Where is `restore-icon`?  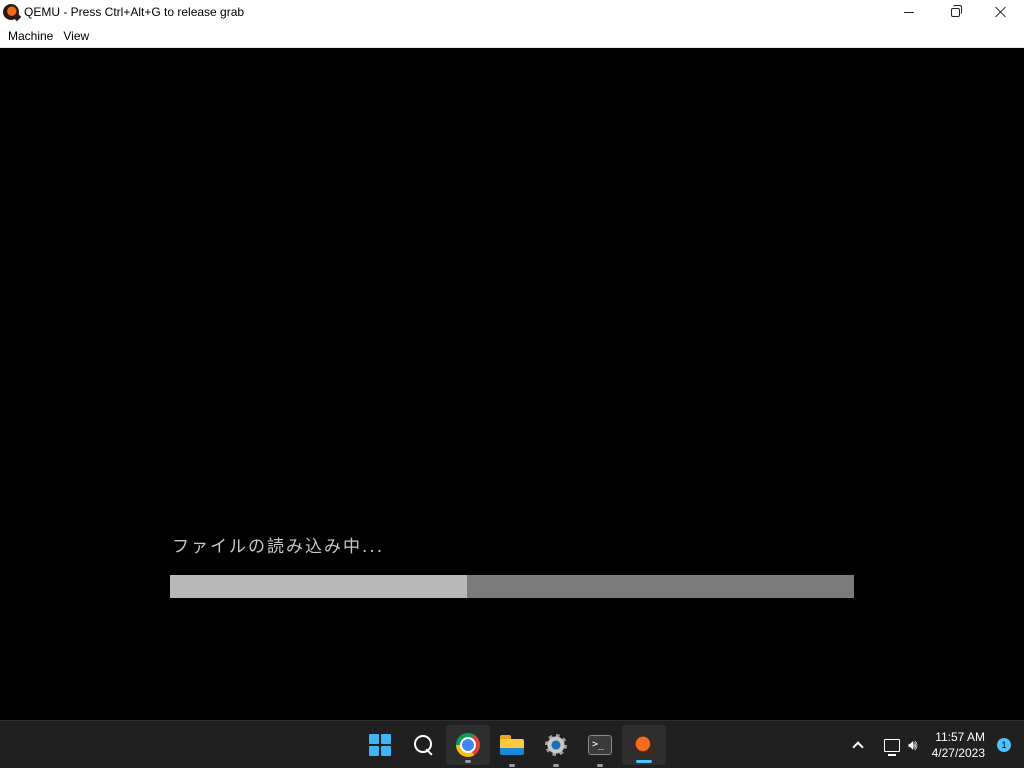
restore-icon is located at coordinates (956, 10).